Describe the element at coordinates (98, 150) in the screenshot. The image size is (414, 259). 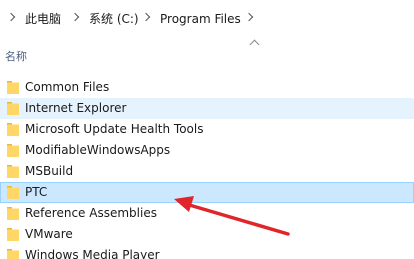
I see `file-name: ModifiableWindowsApps` at that location.